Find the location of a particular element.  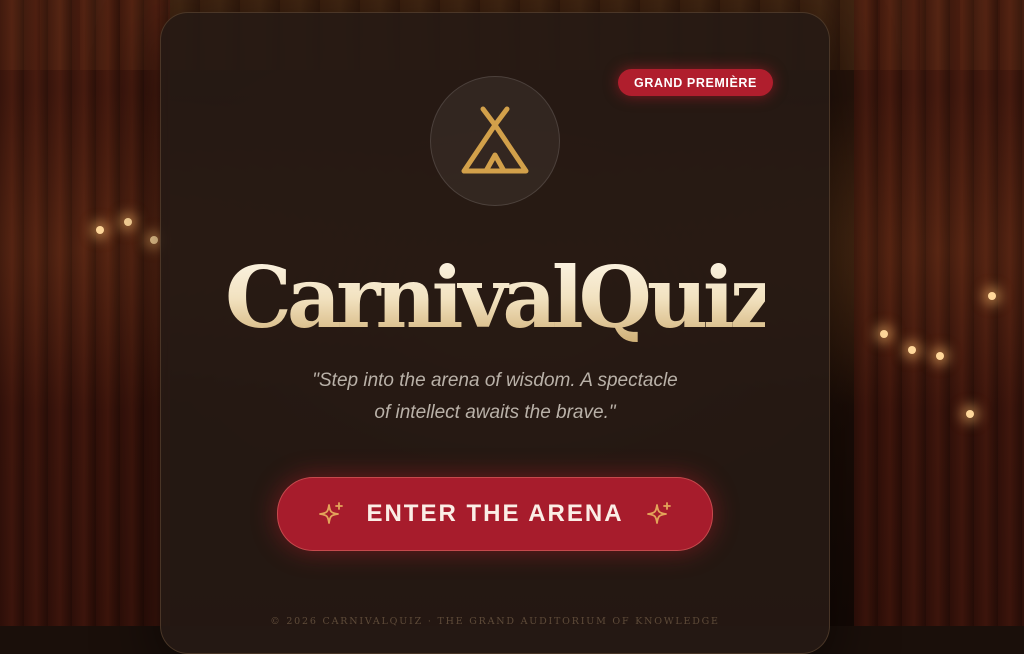

premiere-badge: GRAND PREMIÈRE is located at coordinates (695, 82).